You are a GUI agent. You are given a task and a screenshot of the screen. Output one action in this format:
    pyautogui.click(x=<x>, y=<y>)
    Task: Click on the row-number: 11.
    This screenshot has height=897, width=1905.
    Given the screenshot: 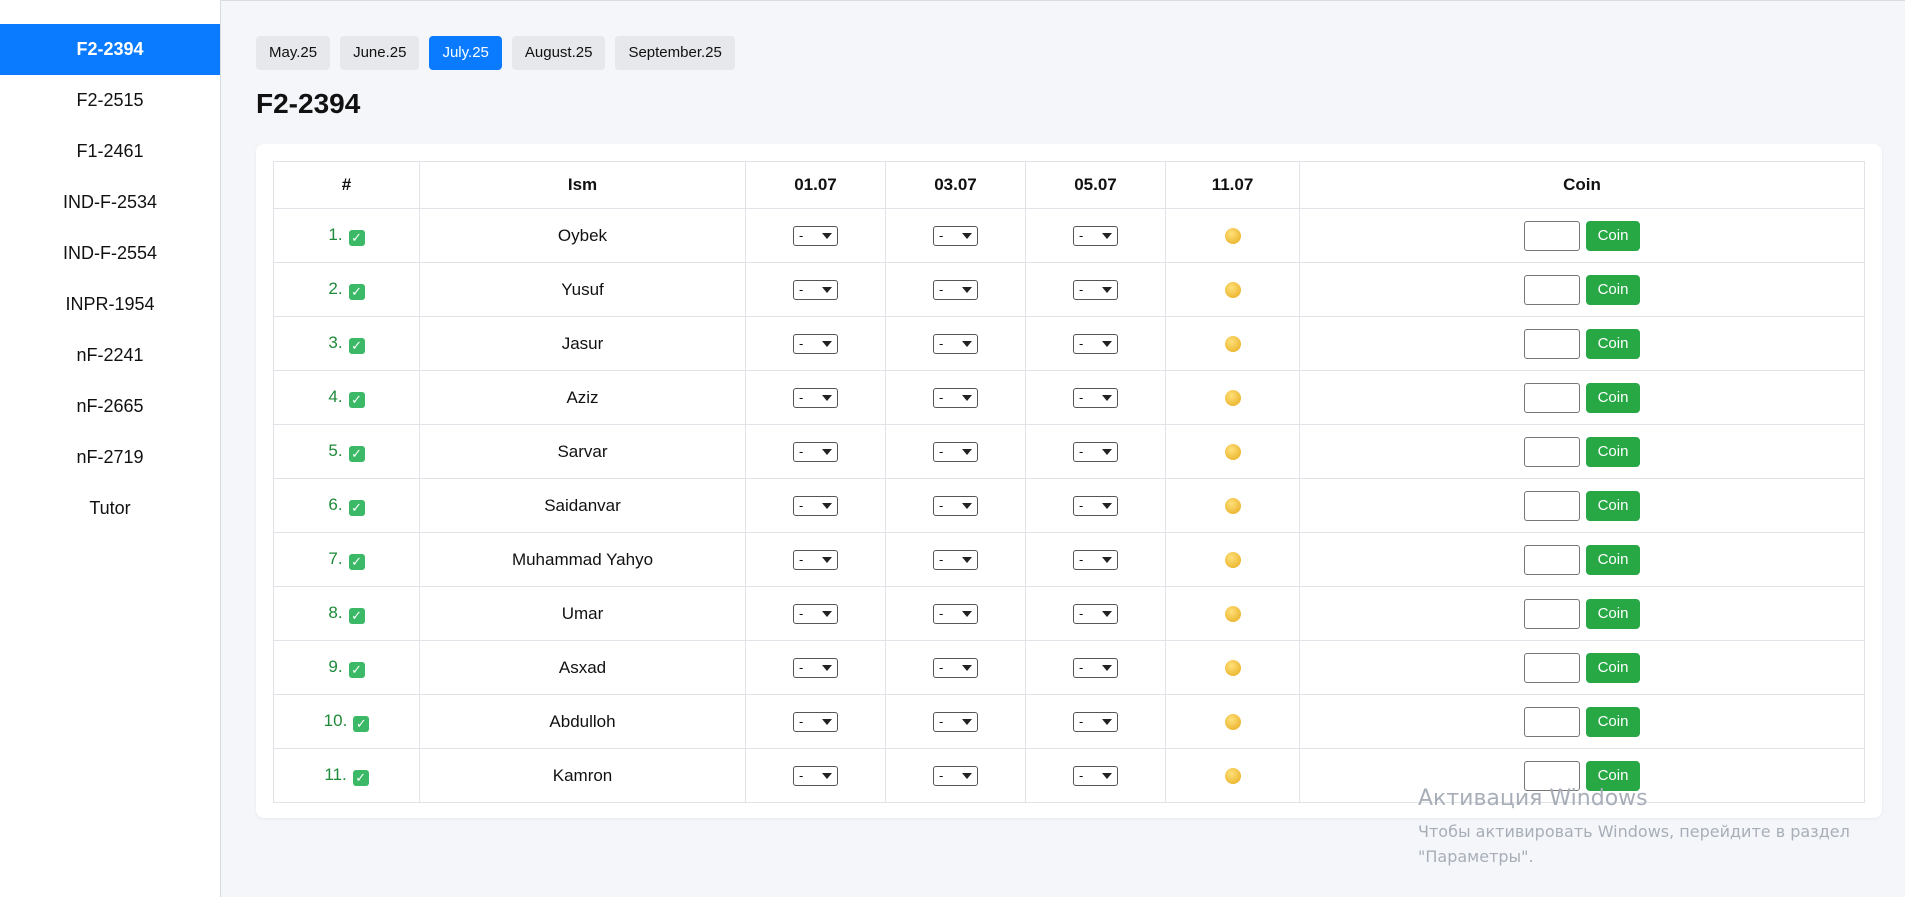 What is the action you would take?
    pyautogui.click(x=335, y=774)
    